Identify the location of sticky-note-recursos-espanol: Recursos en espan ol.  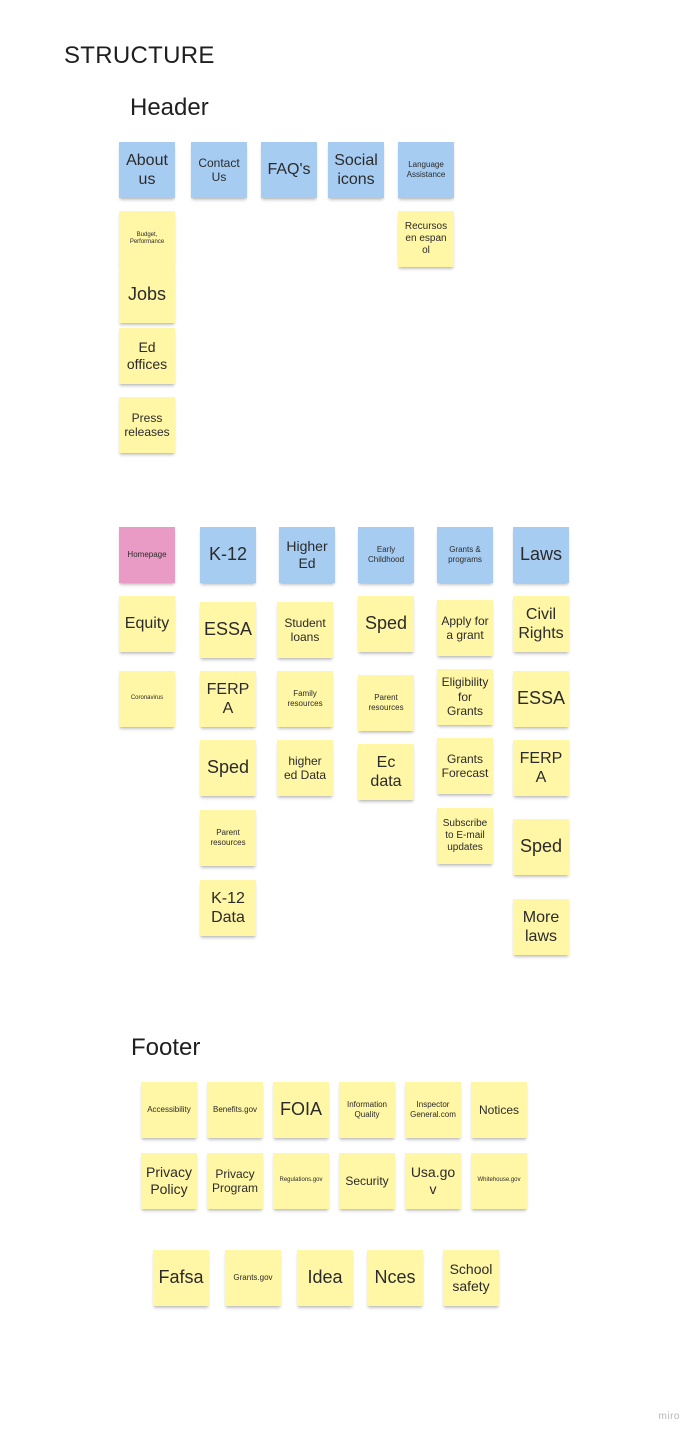
(426, 239).